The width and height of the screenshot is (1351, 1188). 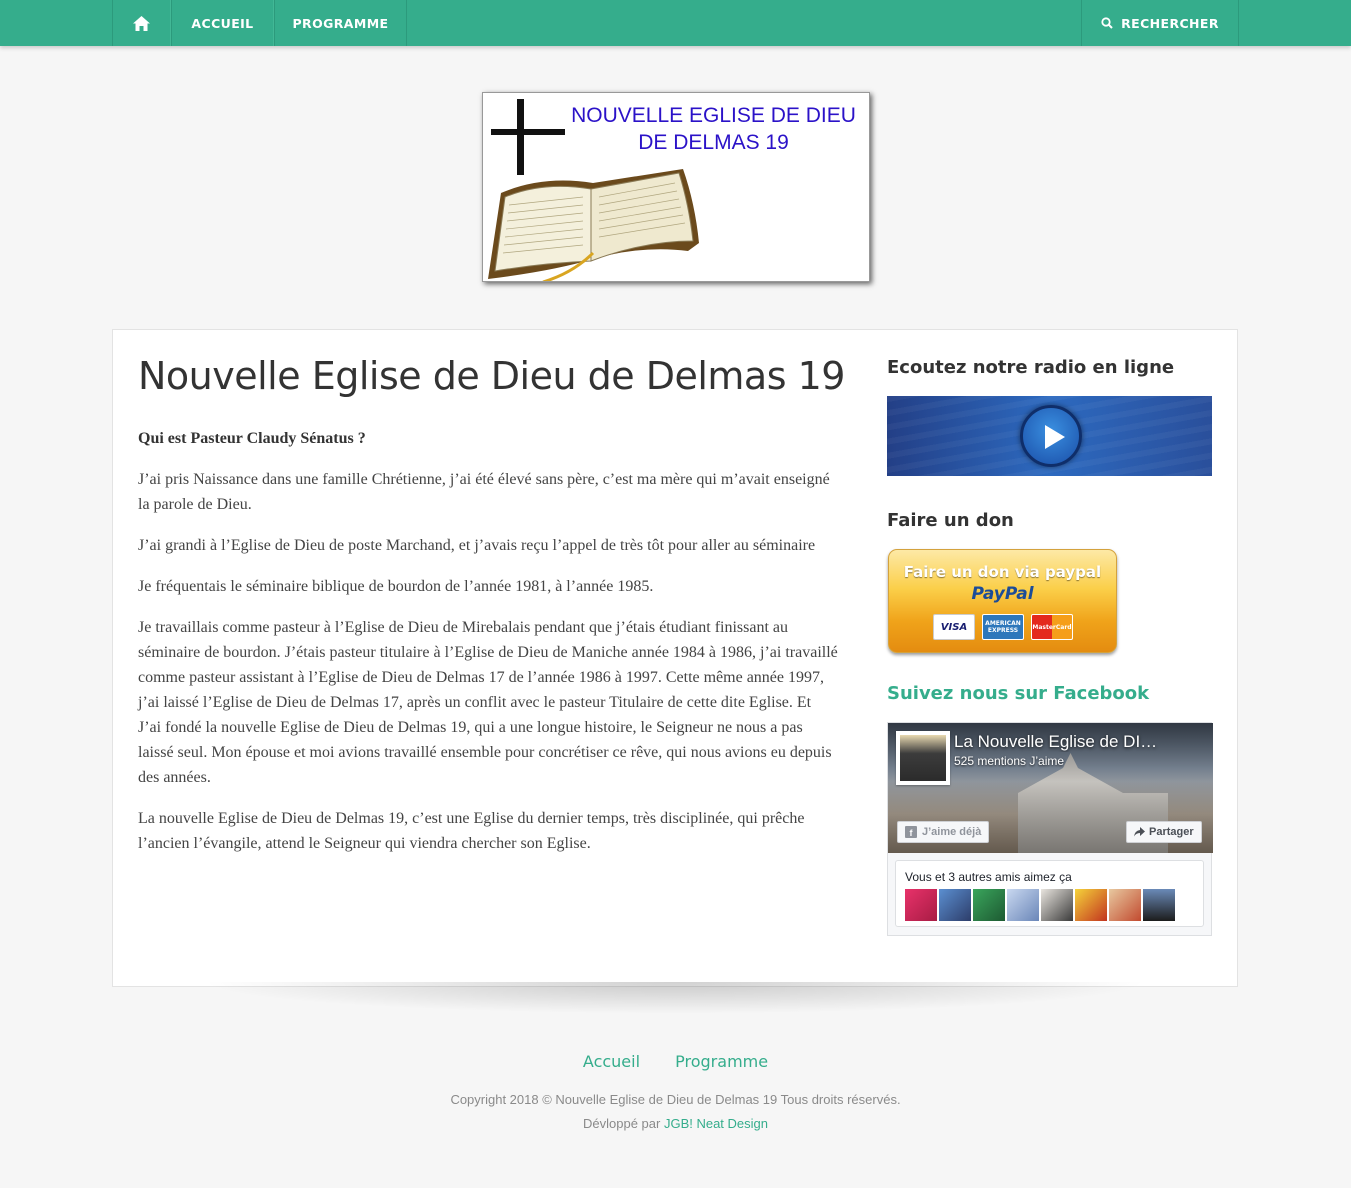 I want to click on nav-accueil: ACCUEIL, so click(x=222, y=23).